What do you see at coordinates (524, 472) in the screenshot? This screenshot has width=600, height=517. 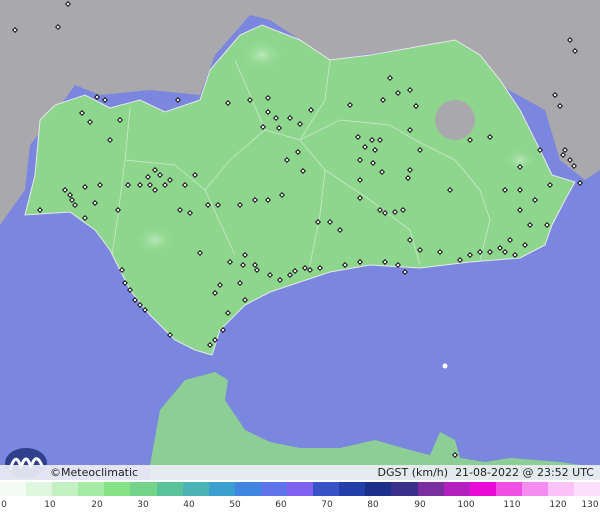 I see `timestamp-label: 21-08-2022 @ 23:52 UTC` at bounding box center [524, 472].